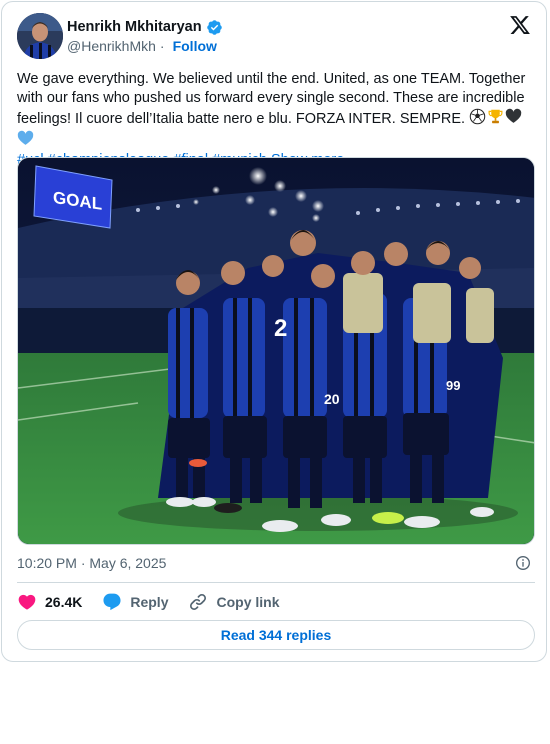 This screenshot has height=744, width=550. I want to click on copy-link-button: Copy link, so click(234, 602).